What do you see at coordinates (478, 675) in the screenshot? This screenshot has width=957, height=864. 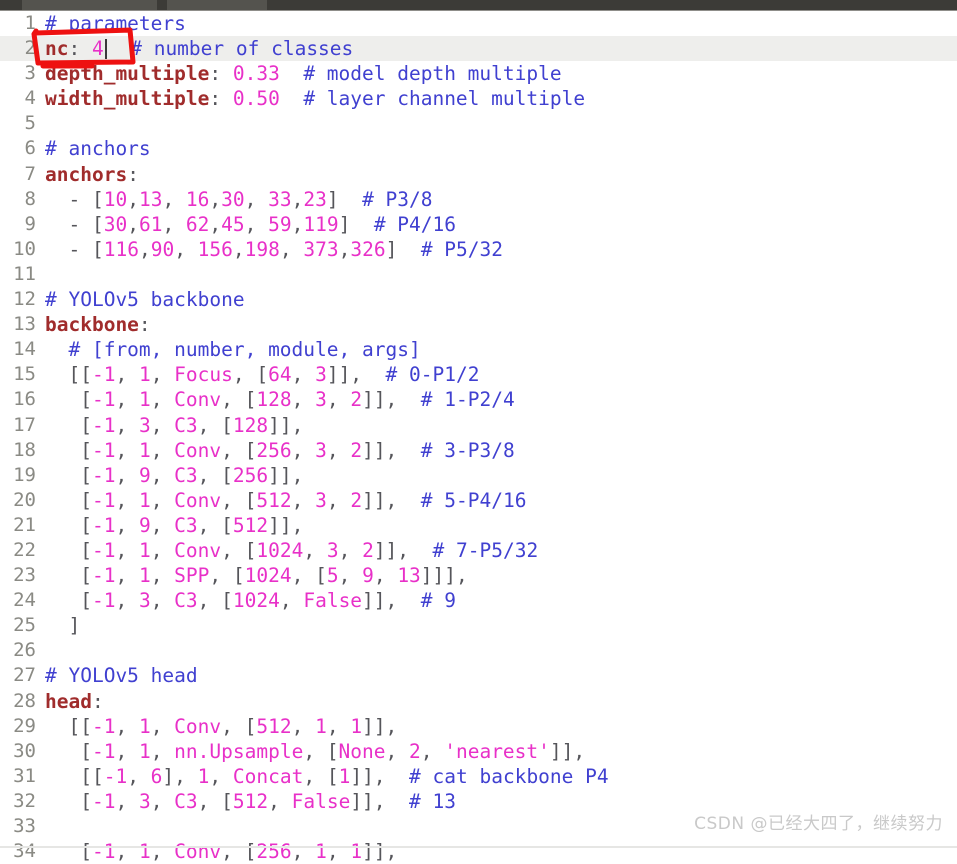 I see `code-line: 27 # YOLOv5 head` at bounding box center [478, 675].